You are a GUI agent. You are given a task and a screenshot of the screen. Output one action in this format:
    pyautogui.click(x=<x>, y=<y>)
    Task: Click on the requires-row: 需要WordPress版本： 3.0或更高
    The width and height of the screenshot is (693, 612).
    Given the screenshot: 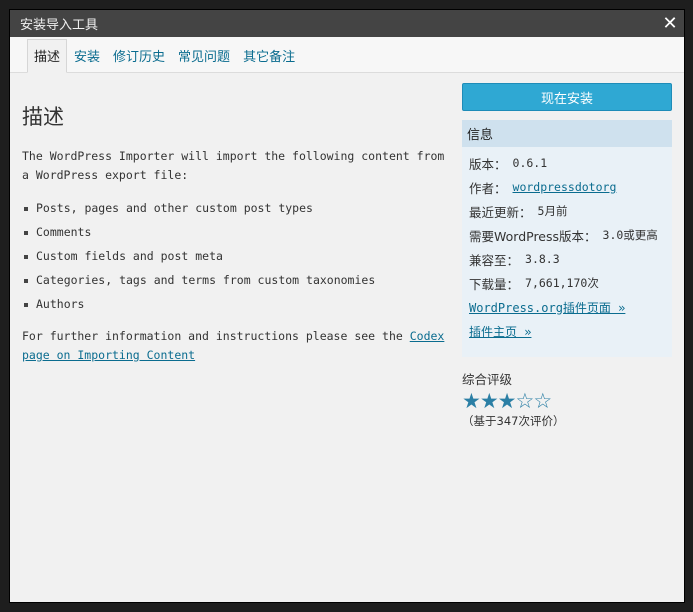 What is the action you would take?
    pyautogui.click(x=570, y=235)
    